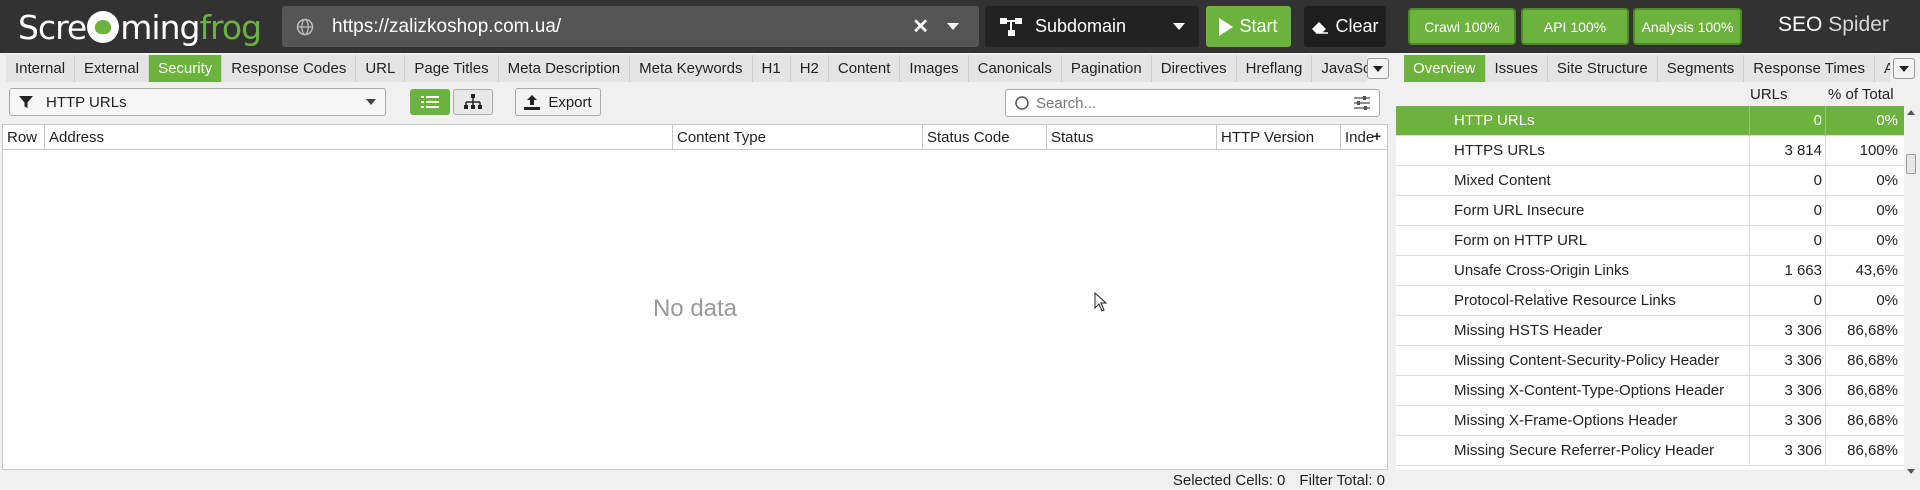 The height and width of the screenshot is (490, 1920). What do you see at coordinates (1362, 103) in the screenshot?
I see `search-options-icon` at bounding box center [1362, 103].